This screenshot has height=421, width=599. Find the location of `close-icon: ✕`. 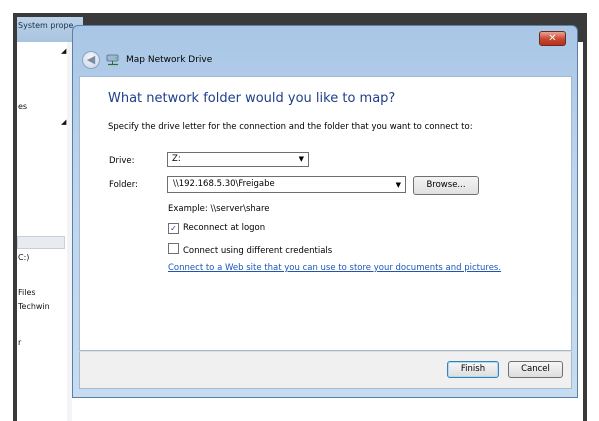

close-icon: ✕ is located at coordinates (552, 38).